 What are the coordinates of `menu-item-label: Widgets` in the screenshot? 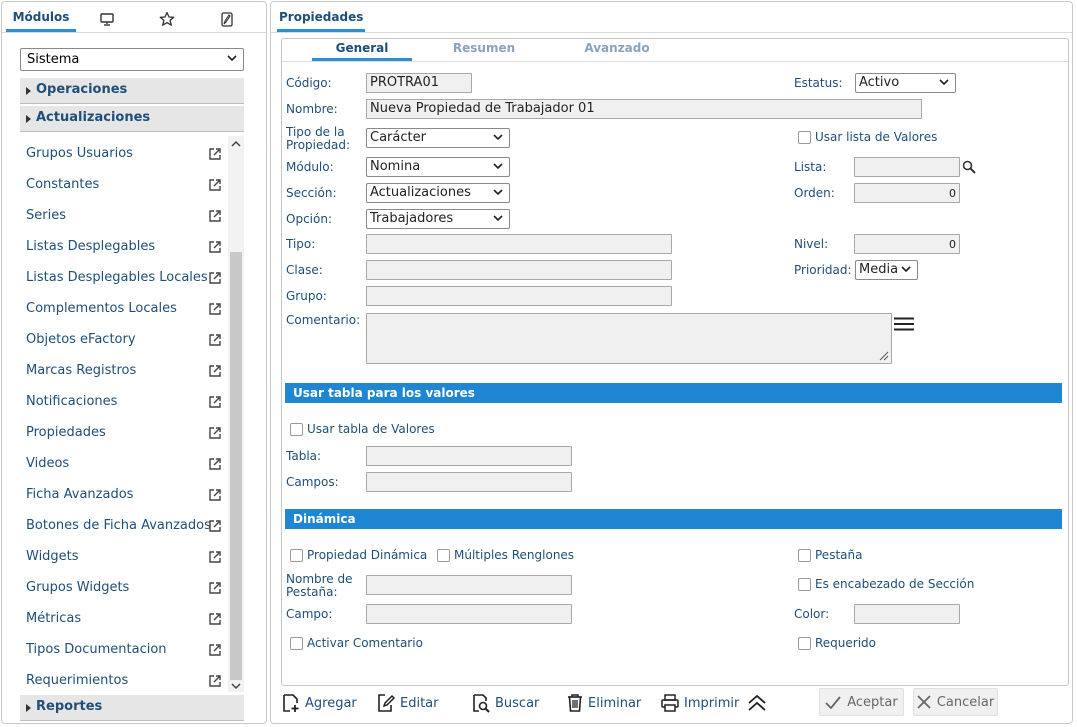 It's located at (52, 556).